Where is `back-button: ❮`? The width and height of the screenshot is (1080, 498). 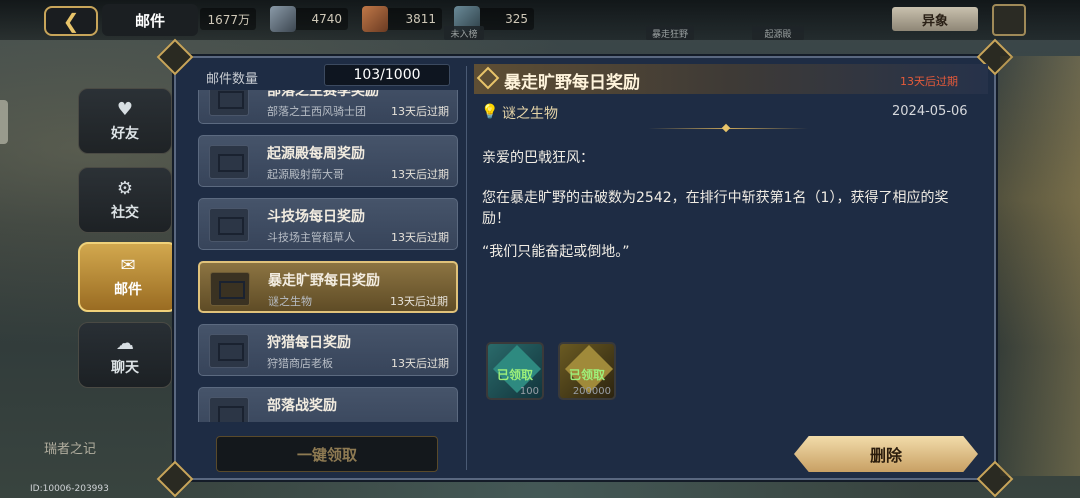
back-button: ❮ is located at coordinates (71, 21).